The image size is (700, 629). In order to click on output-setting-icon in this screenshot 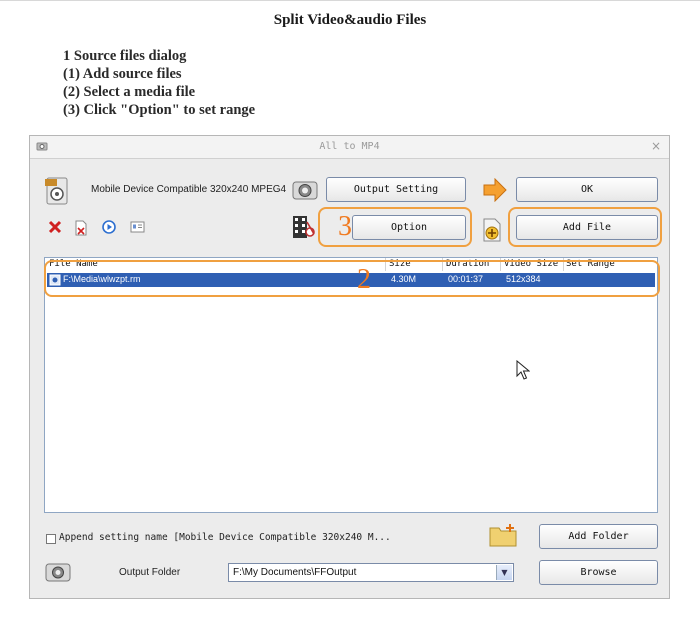, I will do `click(305, 190)`.